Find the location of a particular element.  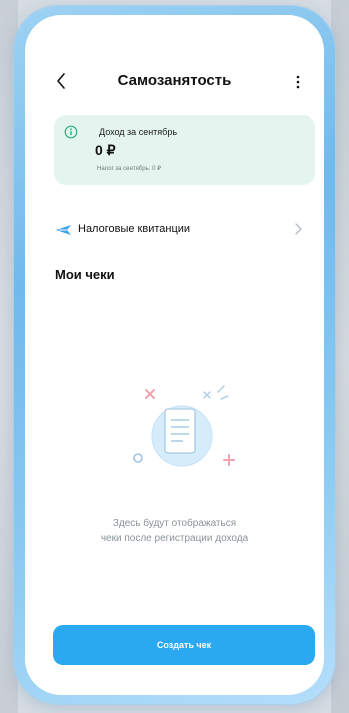

empty-receipts-illustration-icon is located at coordinates (184, 426).